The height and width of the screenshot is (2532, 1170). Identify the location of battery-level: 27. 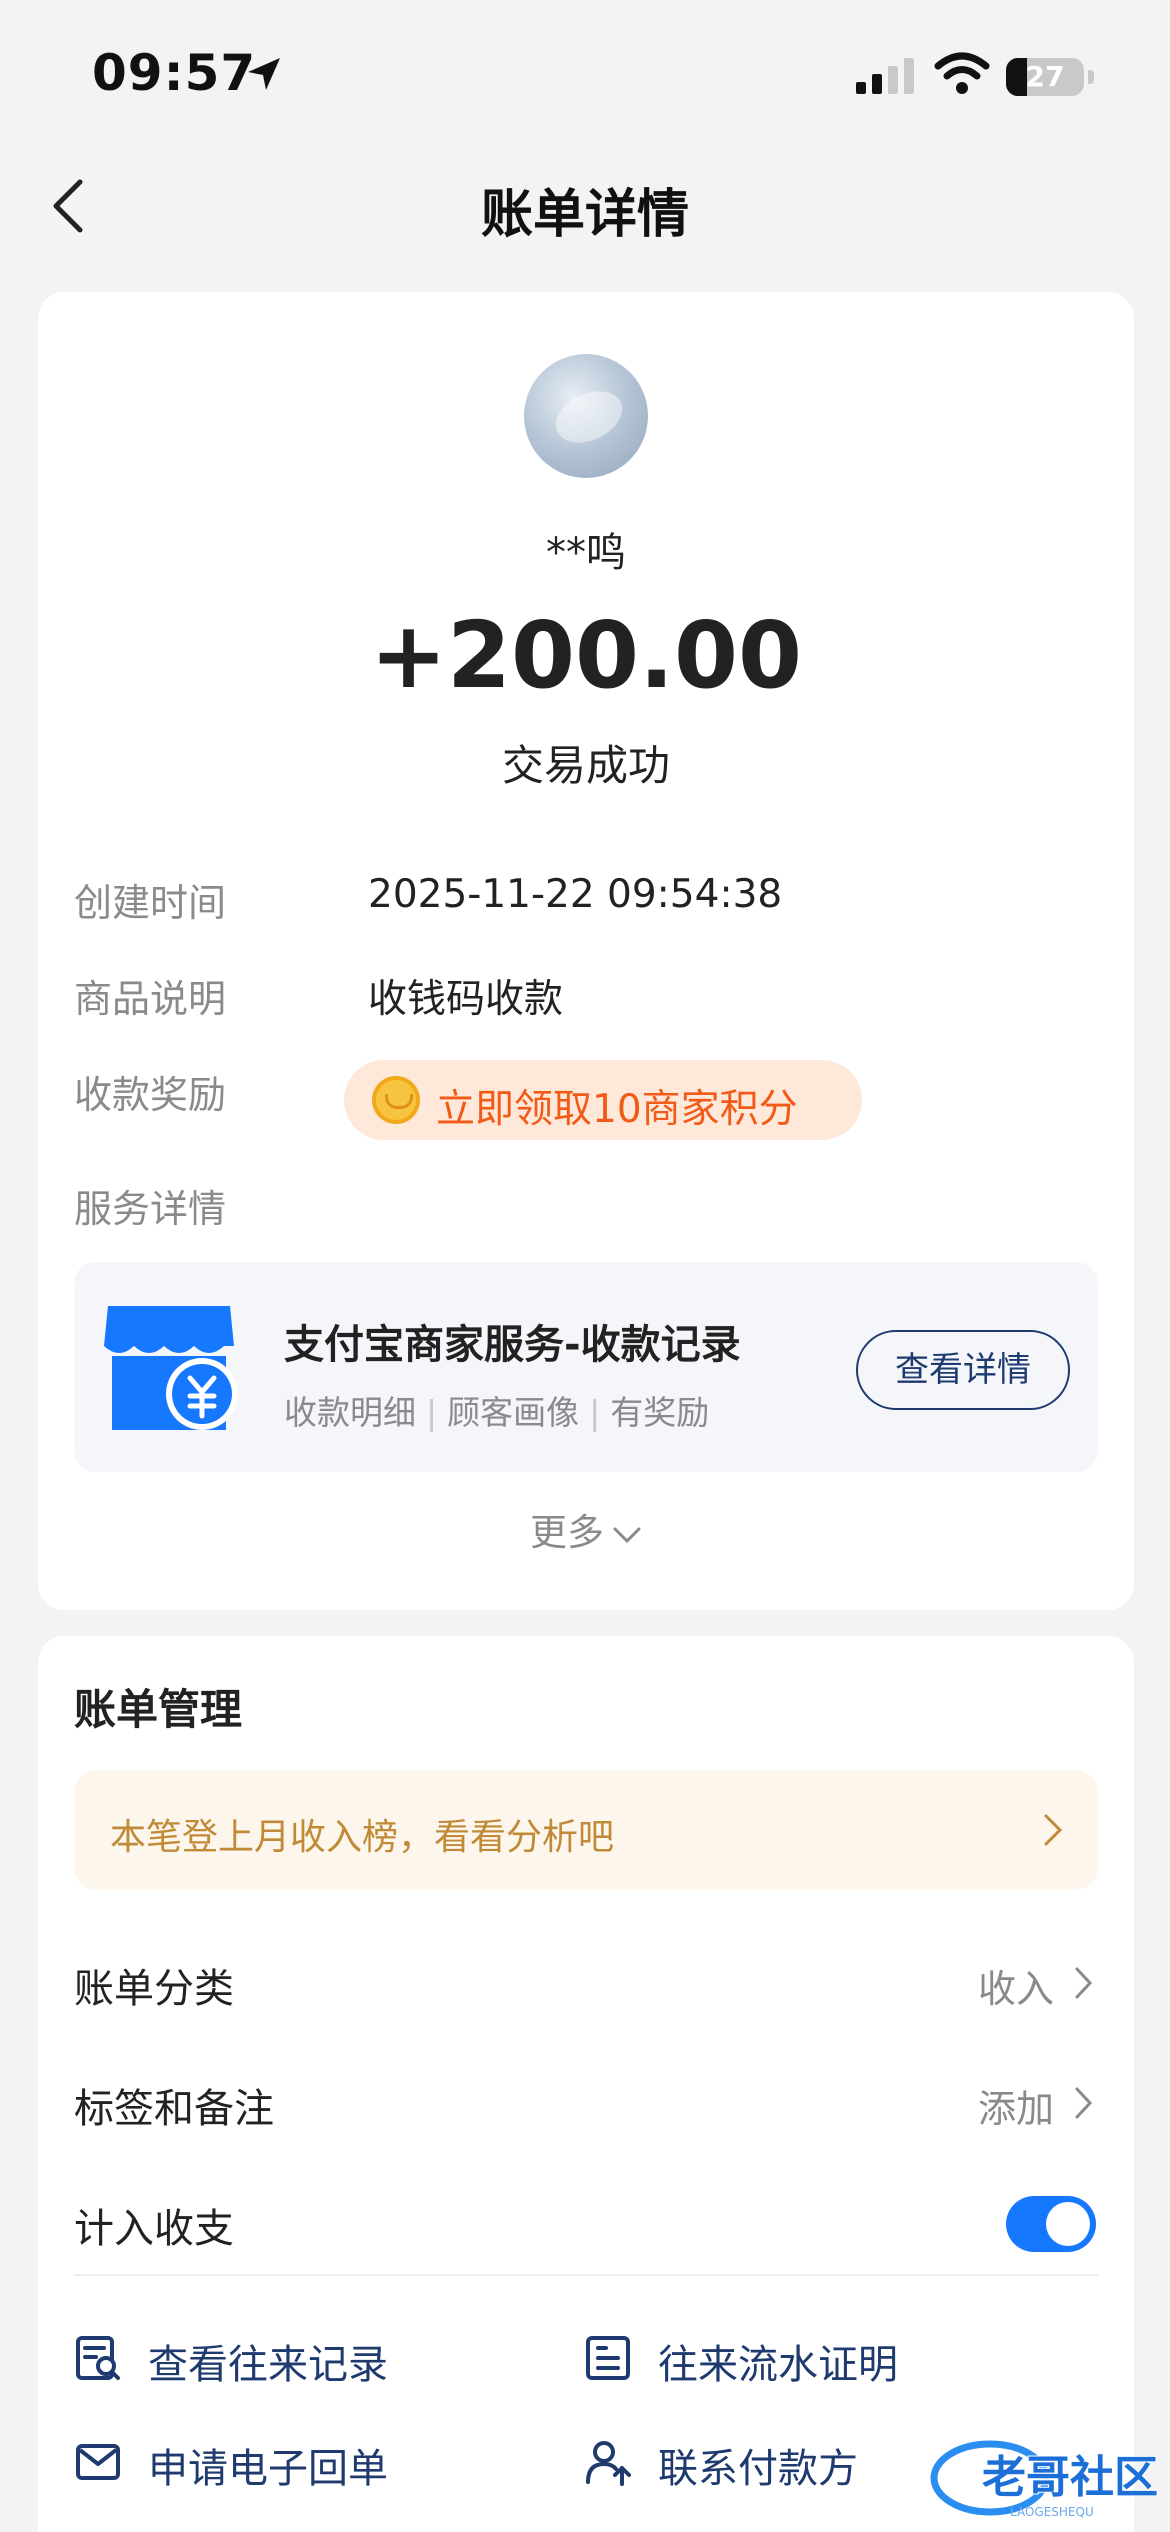
(1045, 76).